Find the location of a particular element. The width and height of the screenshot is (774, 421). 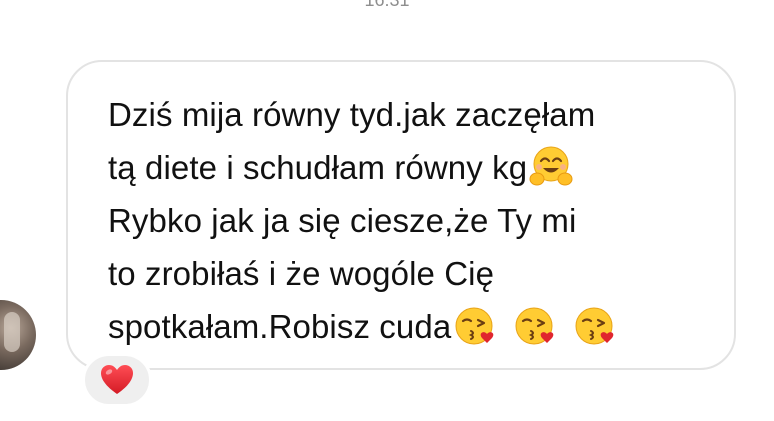

message-timestamp: 16:31 is located at coordinates (387, 5).